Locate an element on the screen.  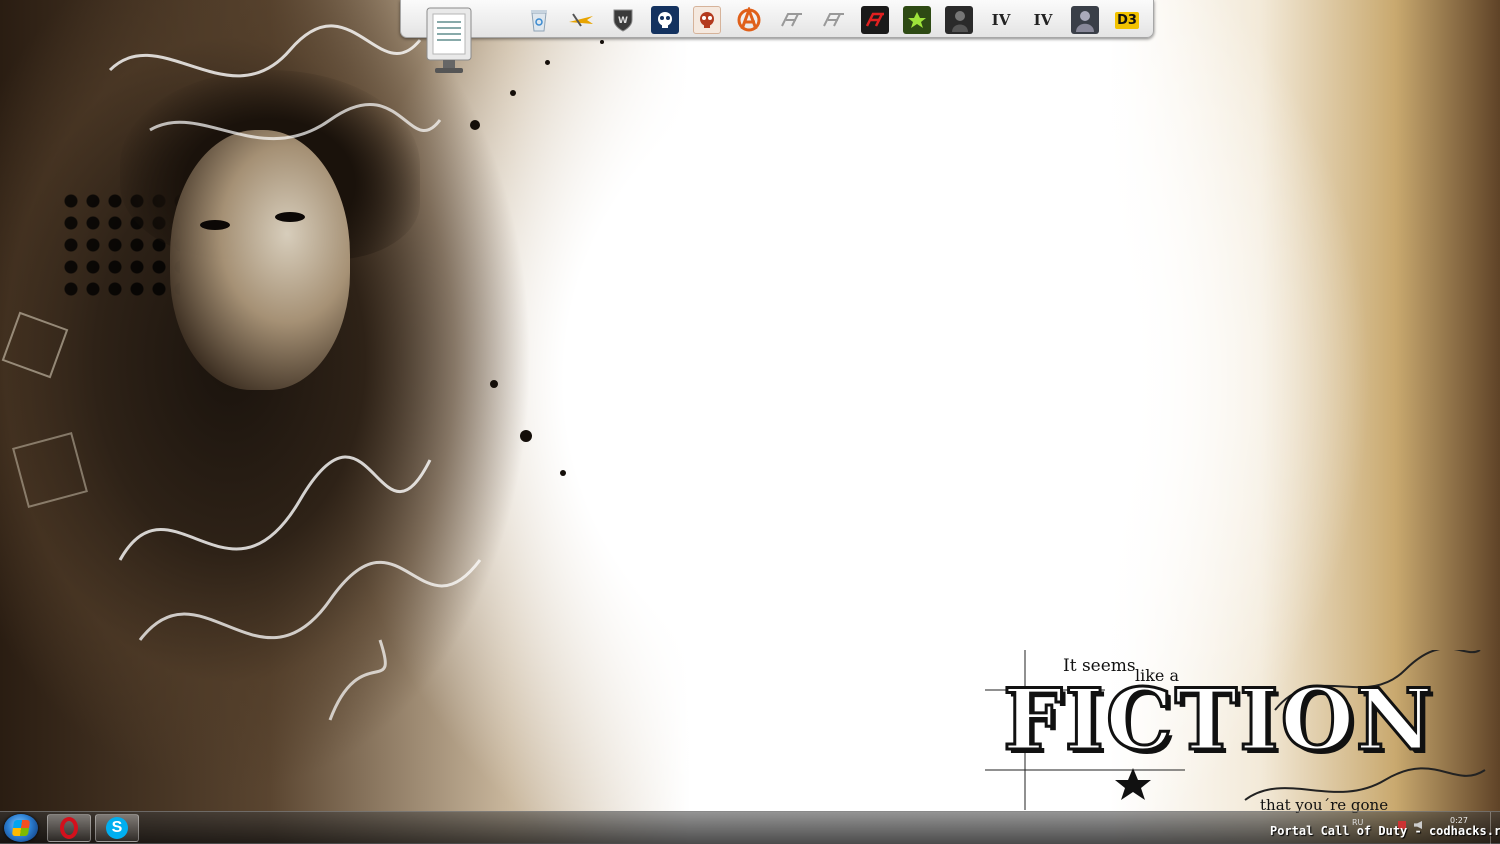
notepad-icon is located at coordinates (449, 40).